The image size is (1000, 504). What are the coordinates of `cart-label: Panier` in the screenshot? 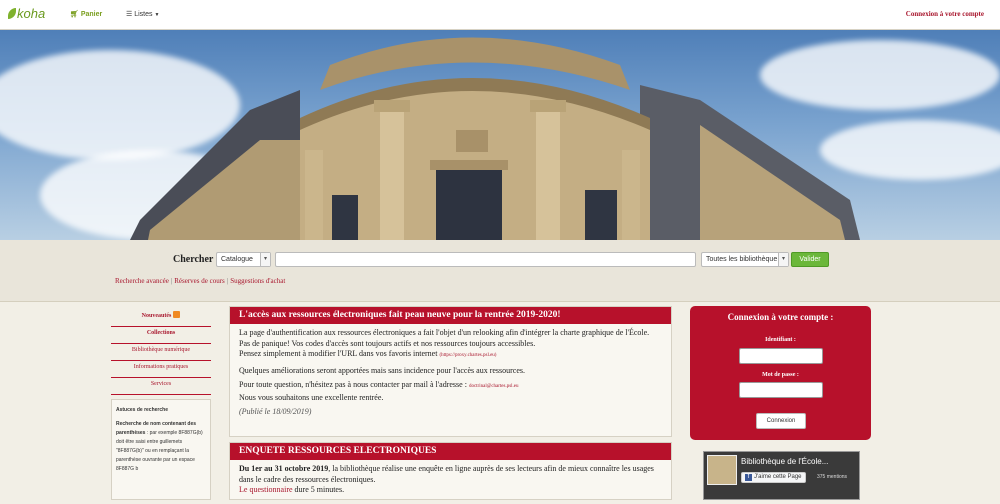 It's located at (91, 14).